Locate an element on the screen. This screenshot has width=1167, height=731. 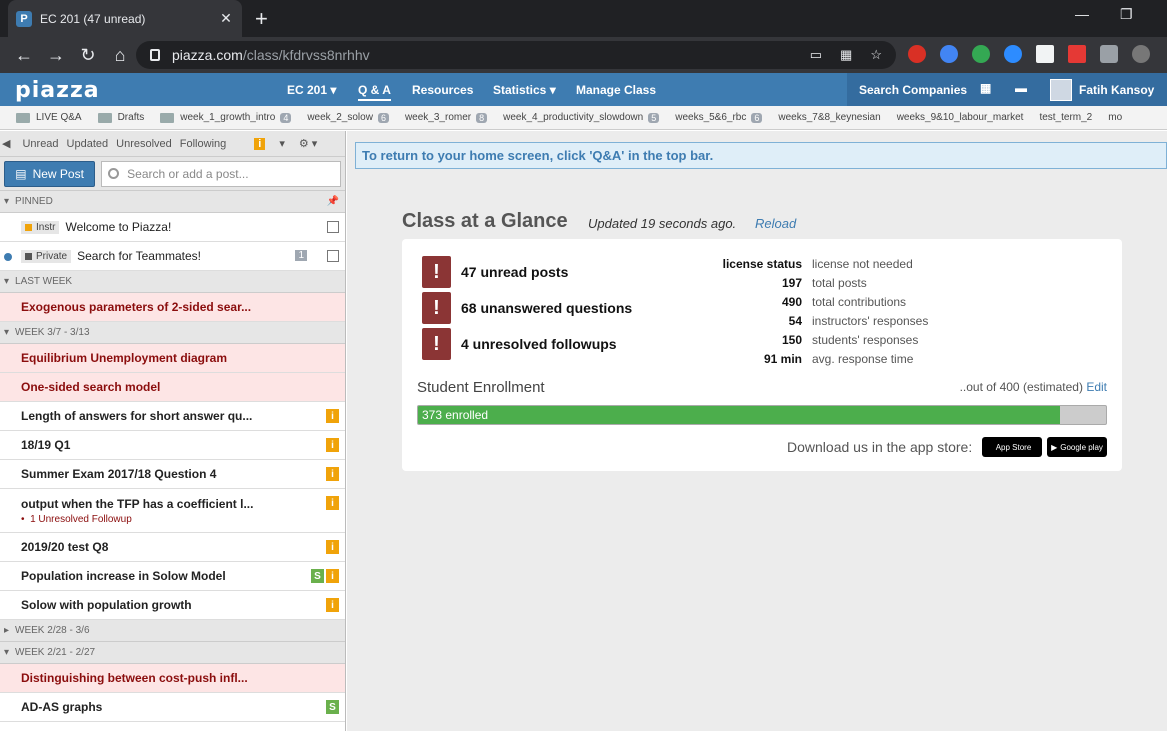
instructor-filter-icon: i is located at coordinates (260, 143).